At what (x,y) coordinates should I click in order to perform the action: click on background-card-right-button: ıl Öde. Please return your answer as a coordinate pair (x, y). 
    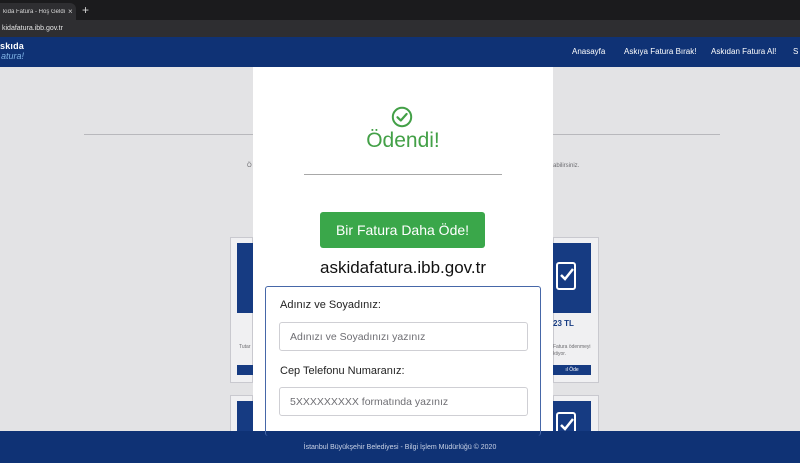
    Looking at the image, I should click on (572, 370).